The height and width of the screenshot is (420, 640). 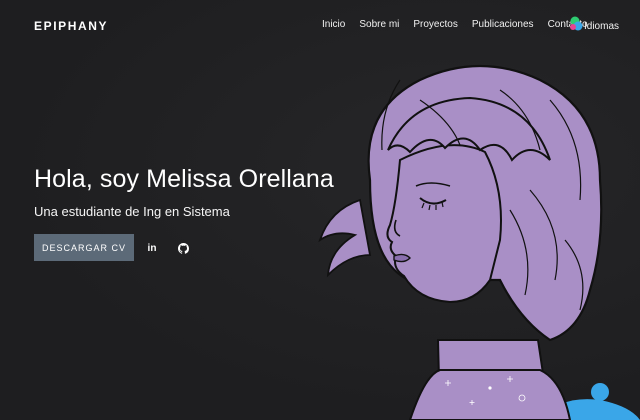 I want to click on linkedin-icon: in, so click(x=152, y=248).